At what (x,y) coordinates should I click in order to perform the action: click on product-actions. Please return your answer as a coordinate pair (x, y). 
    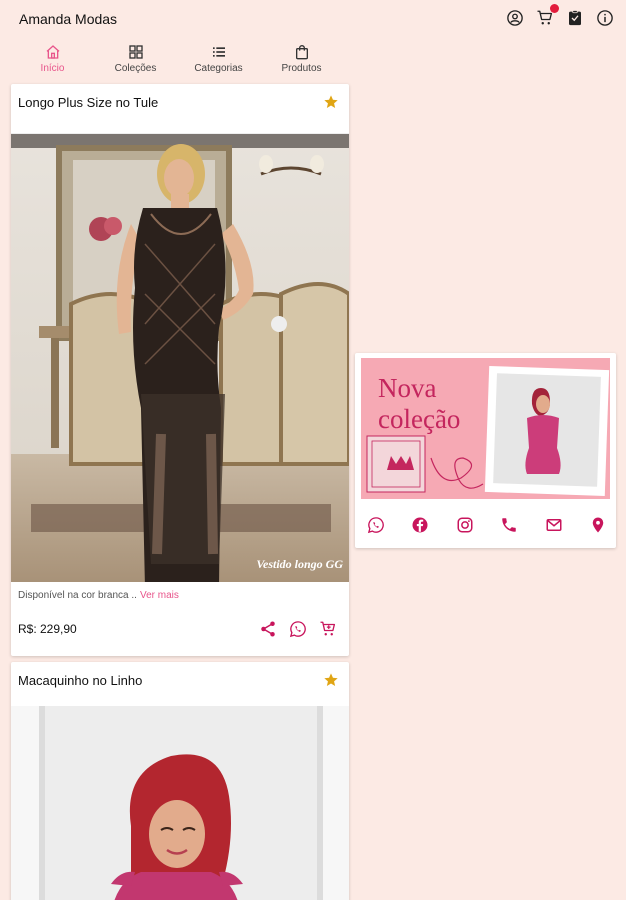
    Looking at the image, I should click on (298, 629).